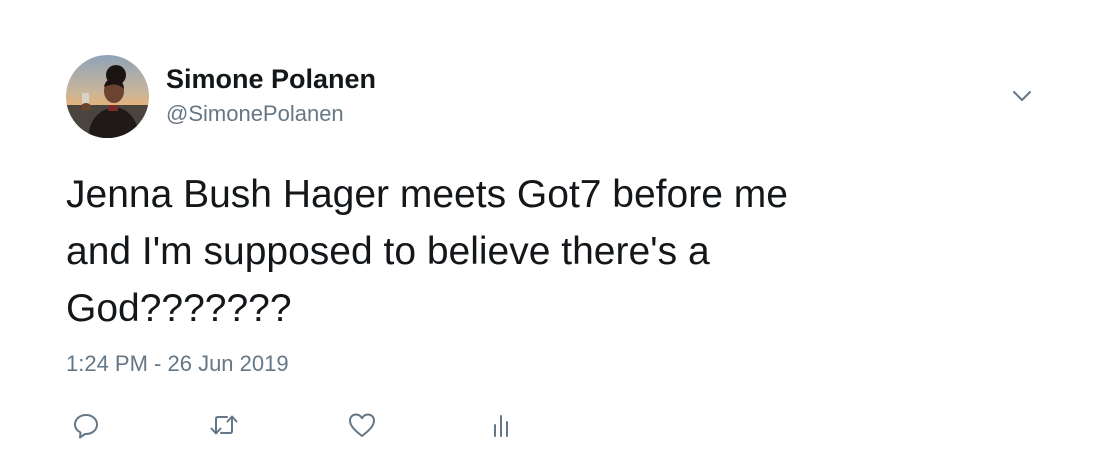 The width and height of the screenshot is (1100, 475). I want to click on reply-button, so click(86, 425).